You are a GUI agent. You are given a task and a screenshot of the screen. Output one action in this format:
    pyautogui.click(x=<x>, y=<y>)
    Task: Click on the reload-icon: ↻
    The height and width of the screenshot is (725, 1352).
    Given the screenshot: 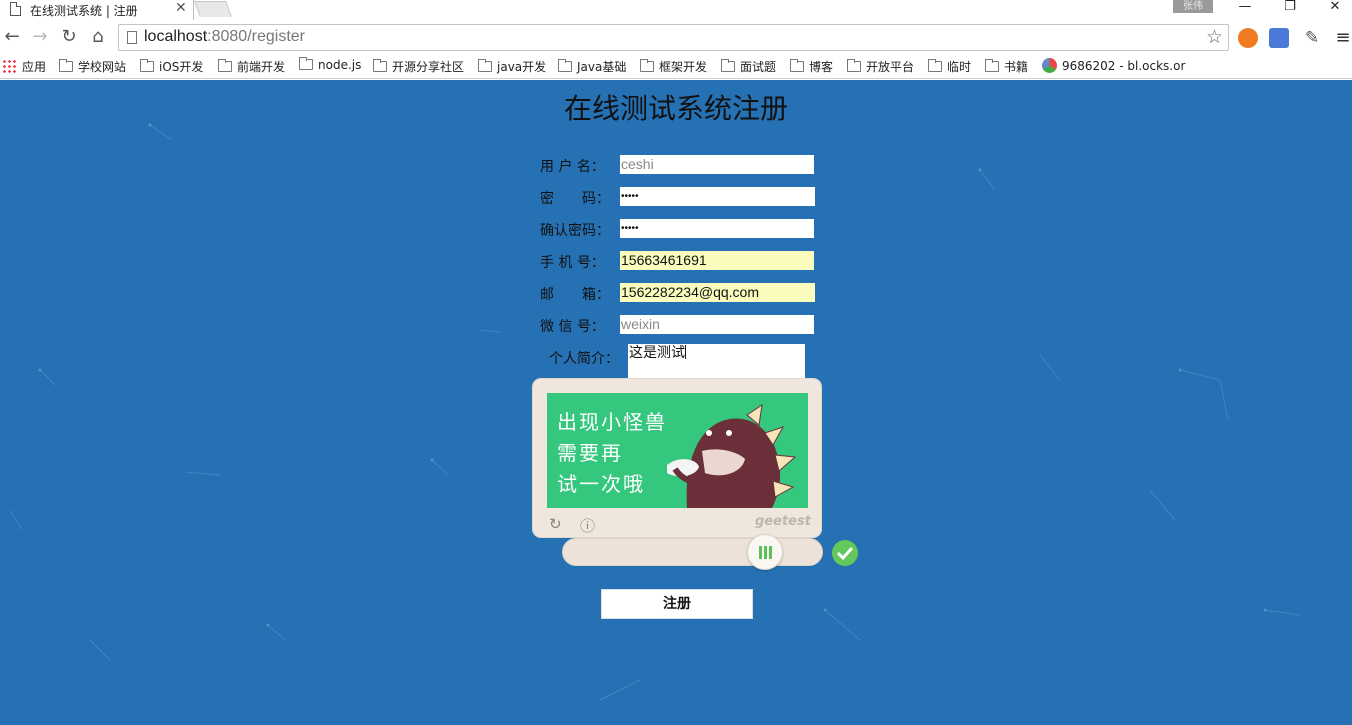 What is the action you would take?
    pyautogui.click(x=69, y=37)
    